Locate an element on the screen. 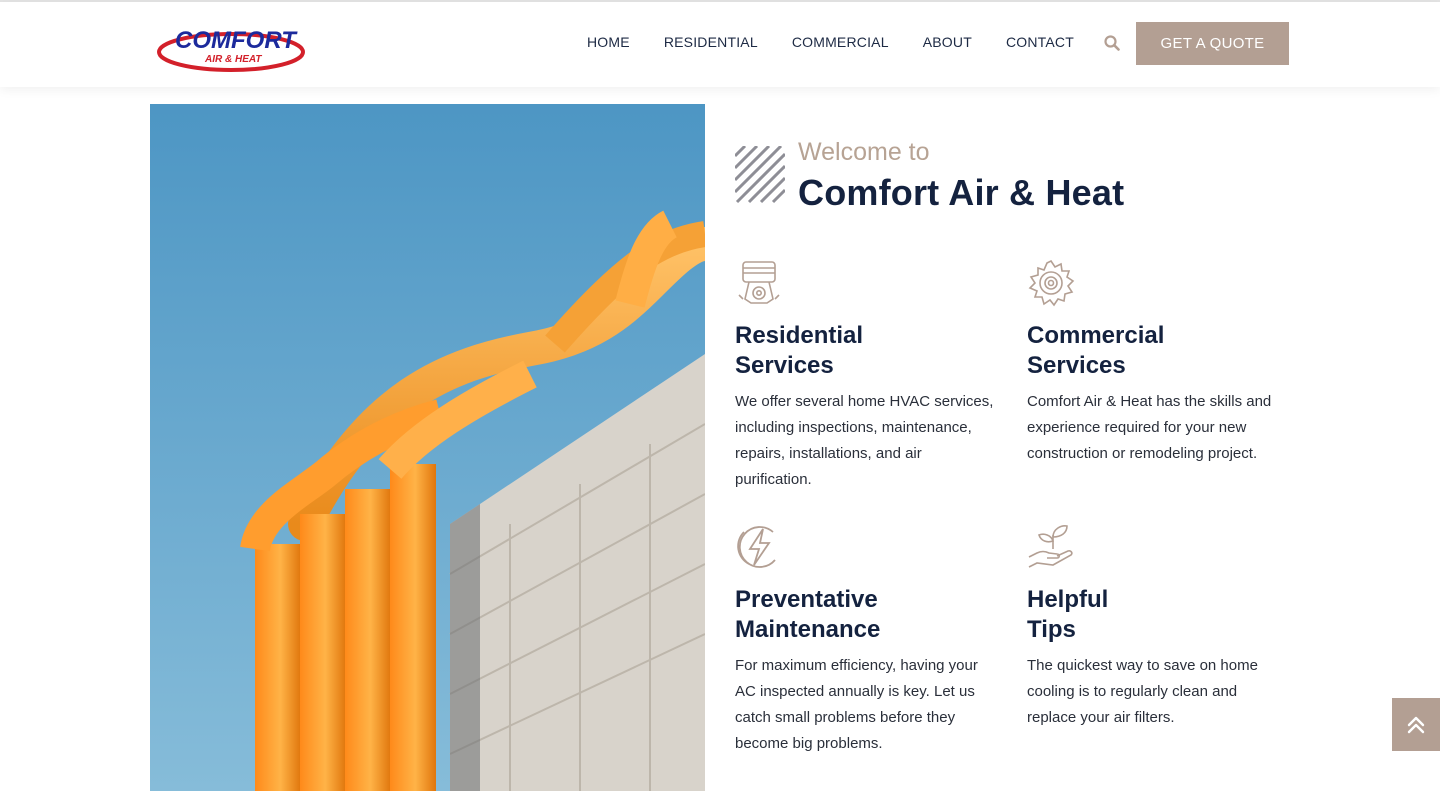 The image size is (1440, 791). search-icon is located at coordinates (1112, 43).